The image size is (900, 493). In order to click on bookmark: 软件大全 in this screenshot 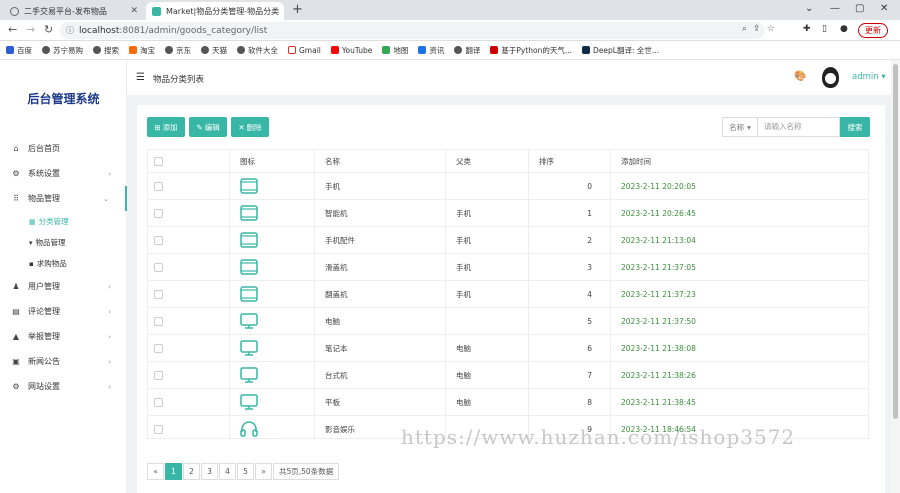, I will do `click(257, 50)`.